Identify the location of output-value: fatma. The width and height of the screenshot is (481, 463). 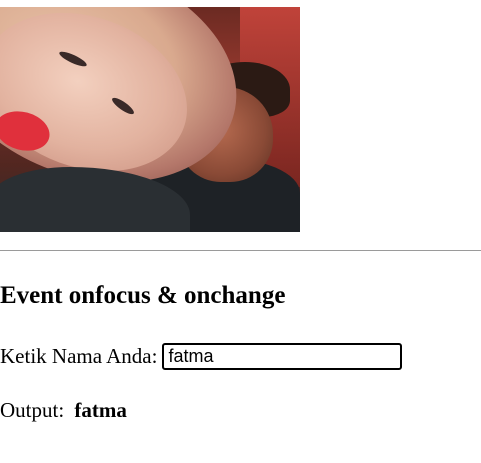
(100, 410).